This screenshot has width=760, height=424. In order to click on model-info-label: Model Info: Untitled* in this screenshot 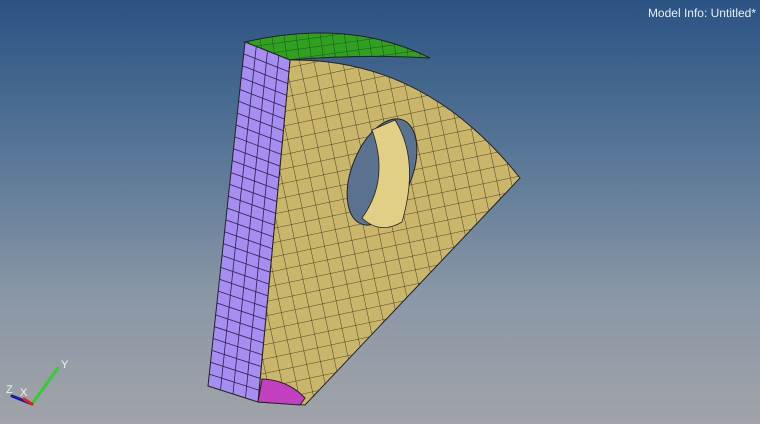, I will do `click(702, 13)`.